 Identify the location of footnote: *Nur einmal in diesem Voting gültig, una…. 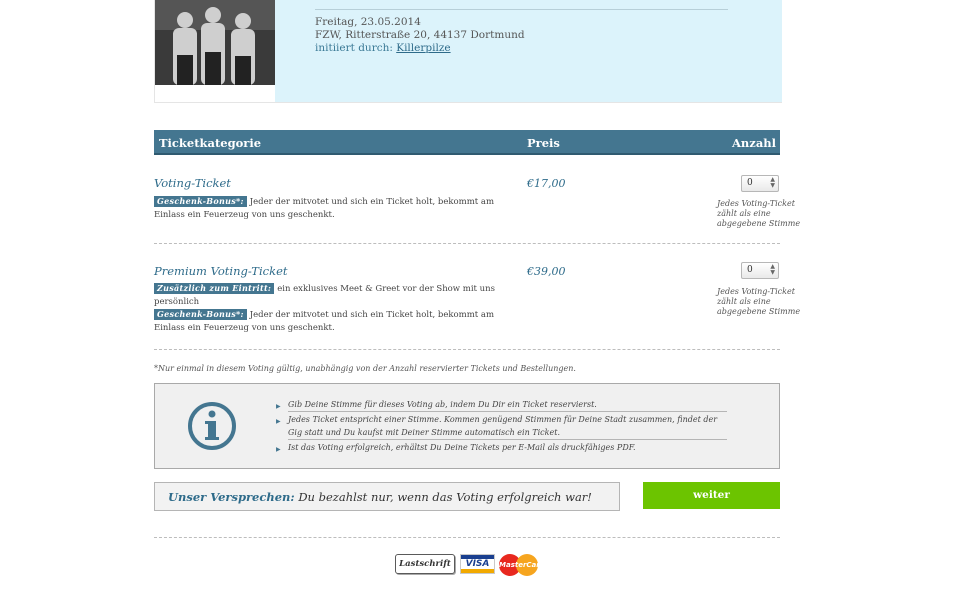
(365, 368).